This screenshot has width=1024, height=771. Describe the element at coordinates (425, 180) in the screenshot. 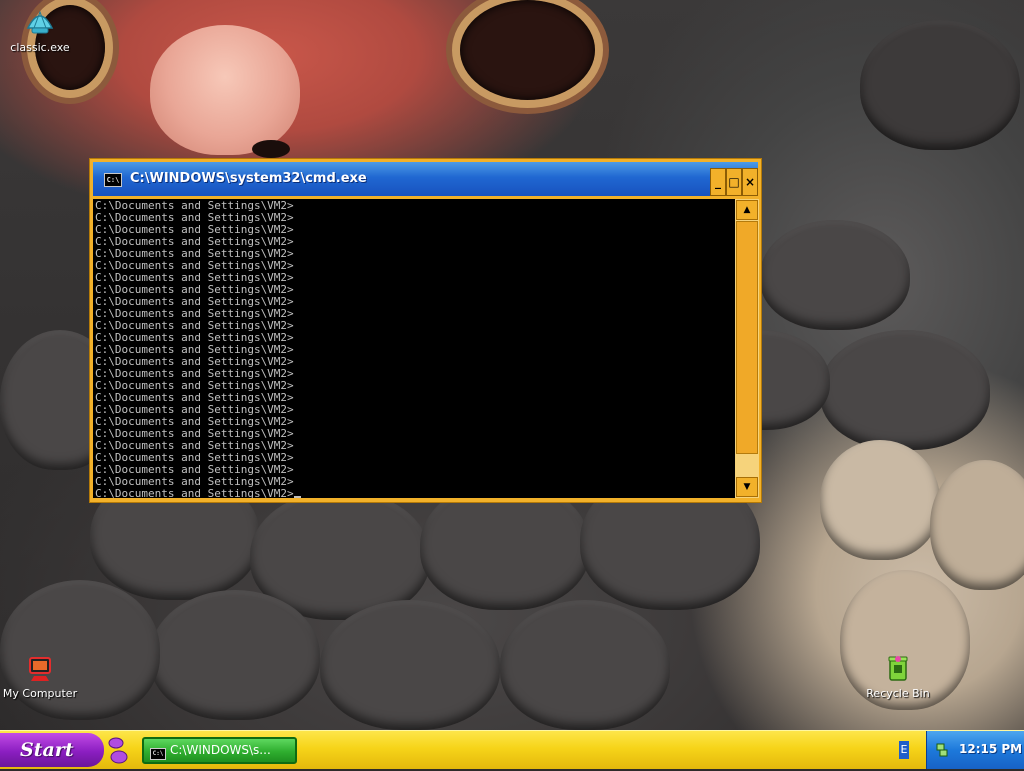

I see `title-bar: C:\ C:\WINDOWS\system32\cmd.exe _ □ ×` at that location.